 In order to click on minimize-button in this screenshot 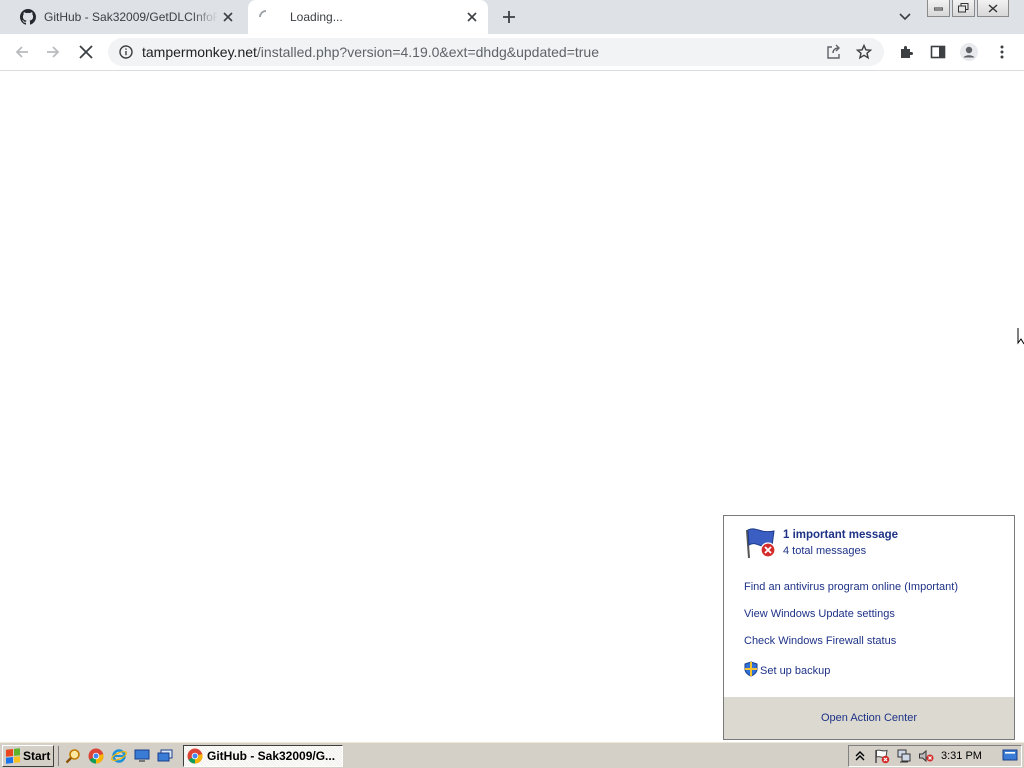, I will do `click(938, 8)`.